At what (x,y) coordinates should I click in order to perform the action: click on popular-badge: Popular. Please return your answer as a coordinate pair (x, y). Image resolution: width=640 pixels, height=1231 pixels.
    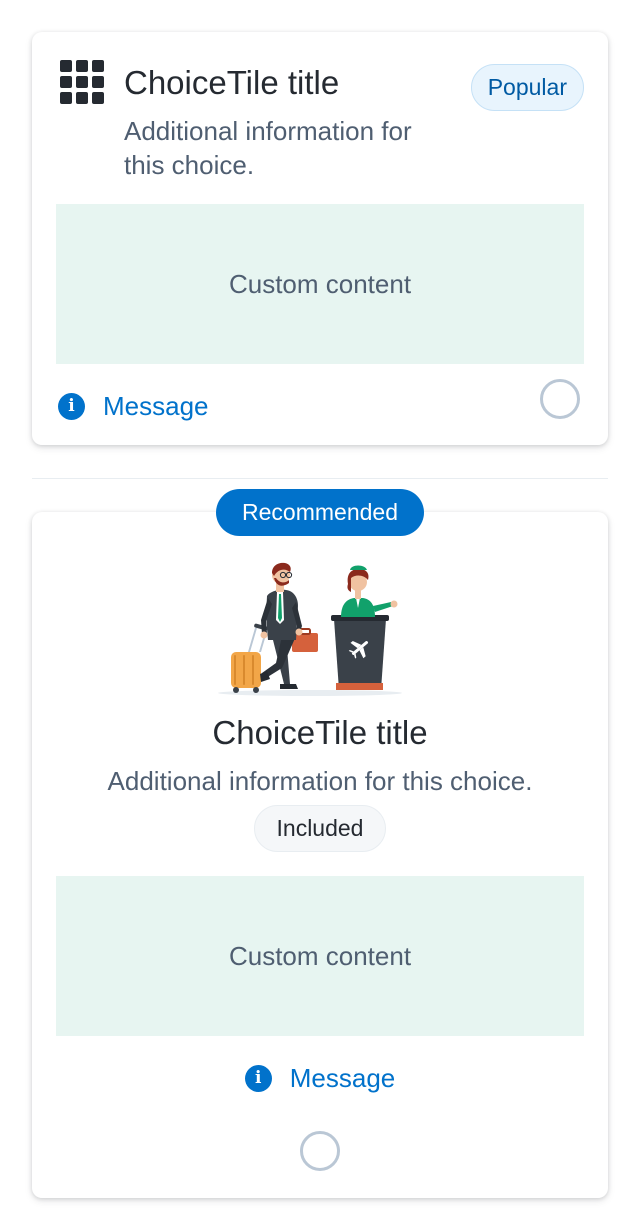
    Looking at the image, I should click on (527, 87).